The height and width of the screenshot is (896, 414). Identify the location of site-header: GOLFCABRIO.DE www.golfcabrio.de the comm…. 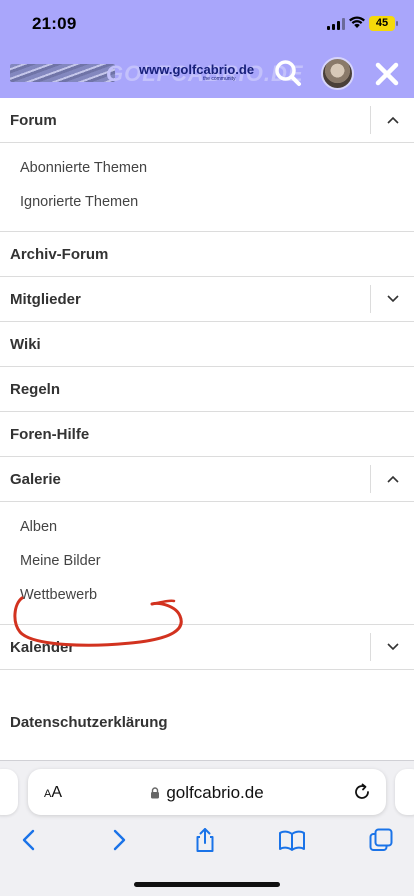
(207, 73).